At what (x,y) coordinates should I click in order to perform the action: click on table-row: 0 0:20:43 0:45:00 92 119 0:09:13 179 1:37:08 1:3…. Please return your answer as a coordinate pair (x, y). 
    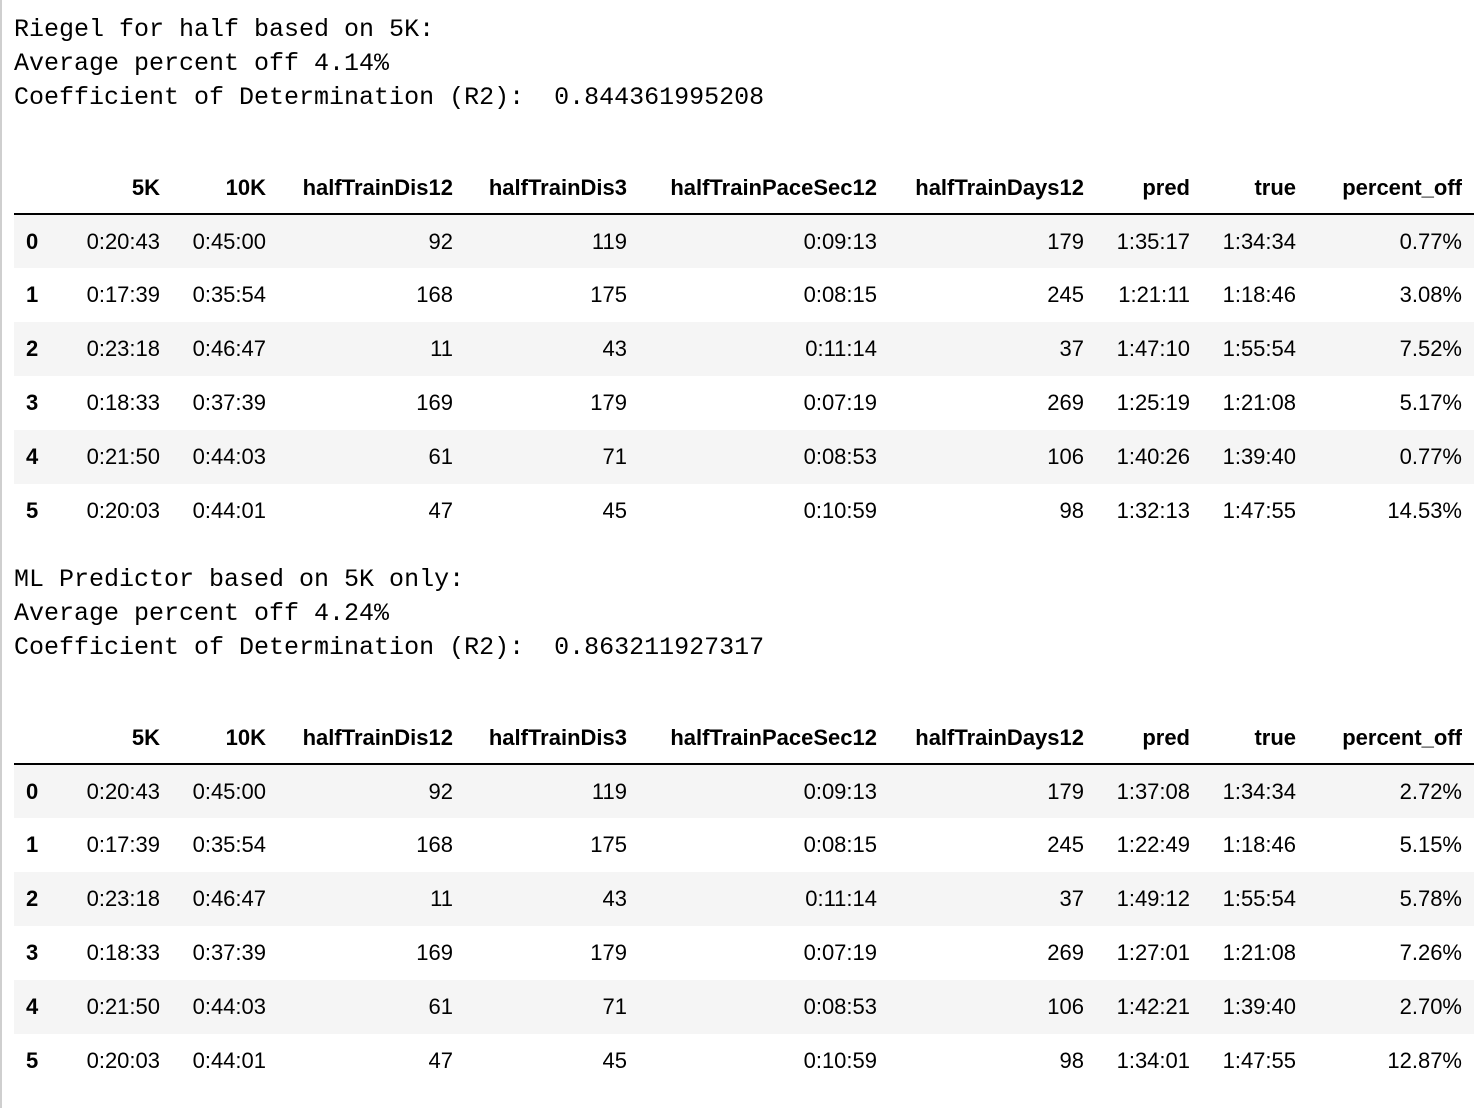
    Looking at the image, I should click on (744, 791).